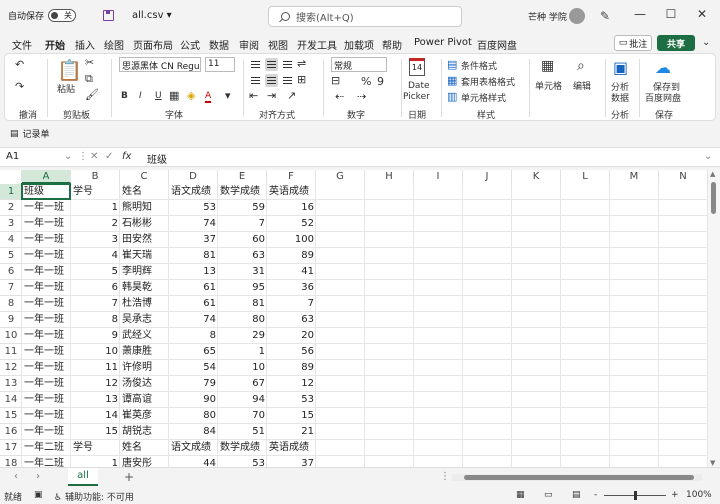 Image resolution: width=720 pixels, height=504 pixels. What do you see at coordinates (497, 44) in the screenshot?
I see `tab-baidu: 百度网盘` at bounding box center [497, 44].